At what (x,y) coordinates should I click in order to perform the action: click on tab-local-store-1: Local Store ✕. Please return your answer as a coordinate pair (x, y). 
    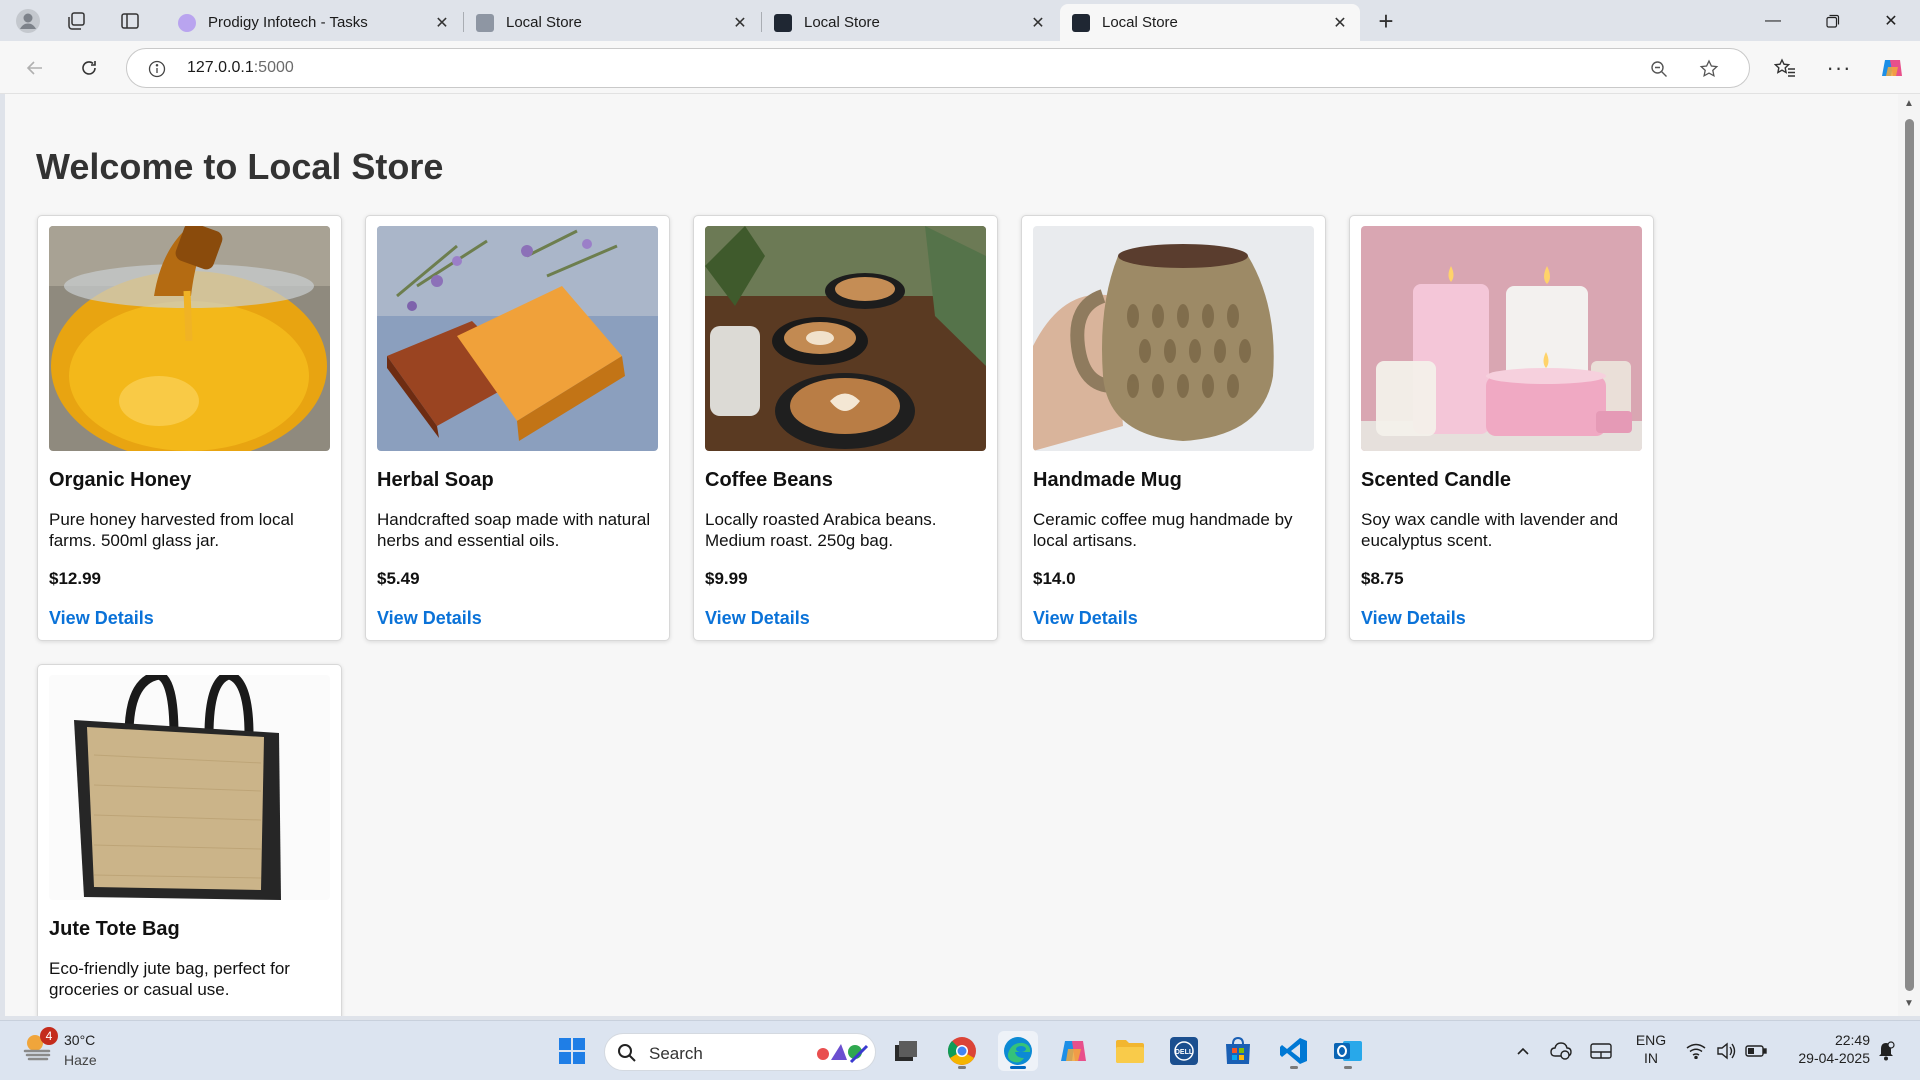
    Looking at the image, I should click on (612, 22).